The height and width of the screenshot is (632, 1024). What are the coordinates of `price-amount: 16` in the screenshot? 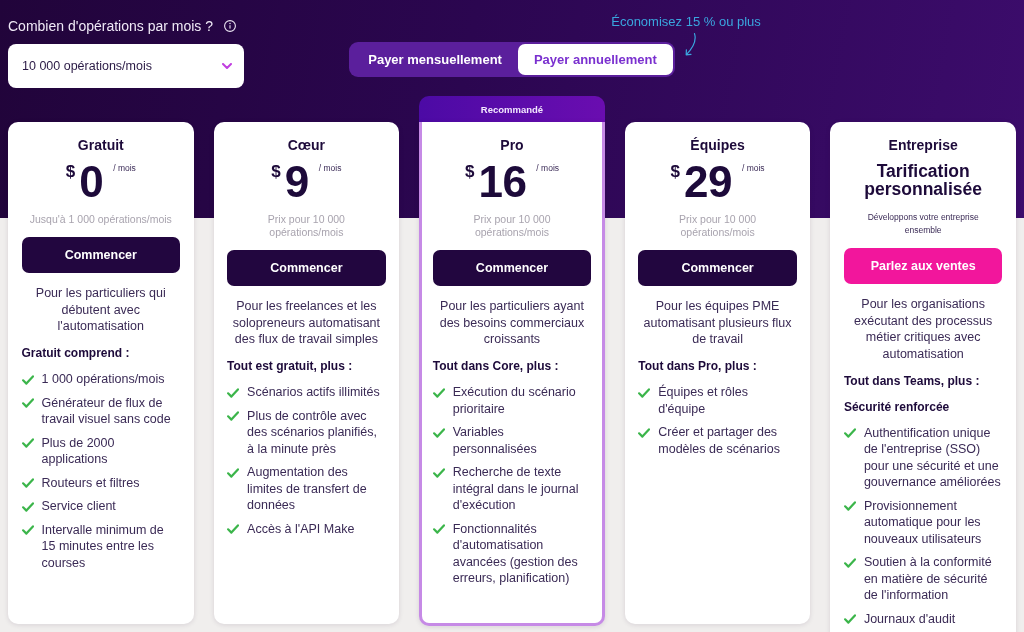 It's located at (502, 182).